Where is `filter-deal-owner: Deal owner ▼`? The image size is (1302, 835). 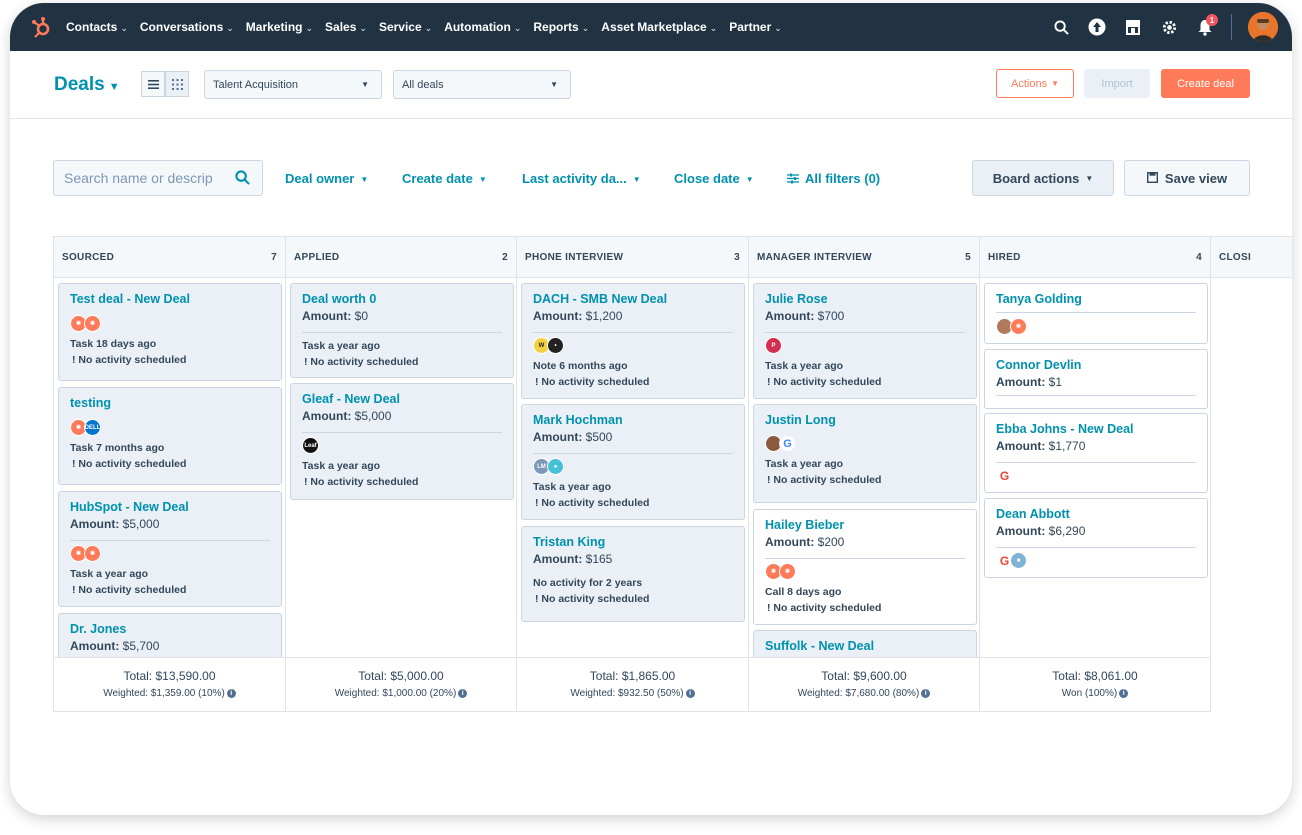
filter-deal-owner: Deal owner ▼ is located at coordinates (326, 178).